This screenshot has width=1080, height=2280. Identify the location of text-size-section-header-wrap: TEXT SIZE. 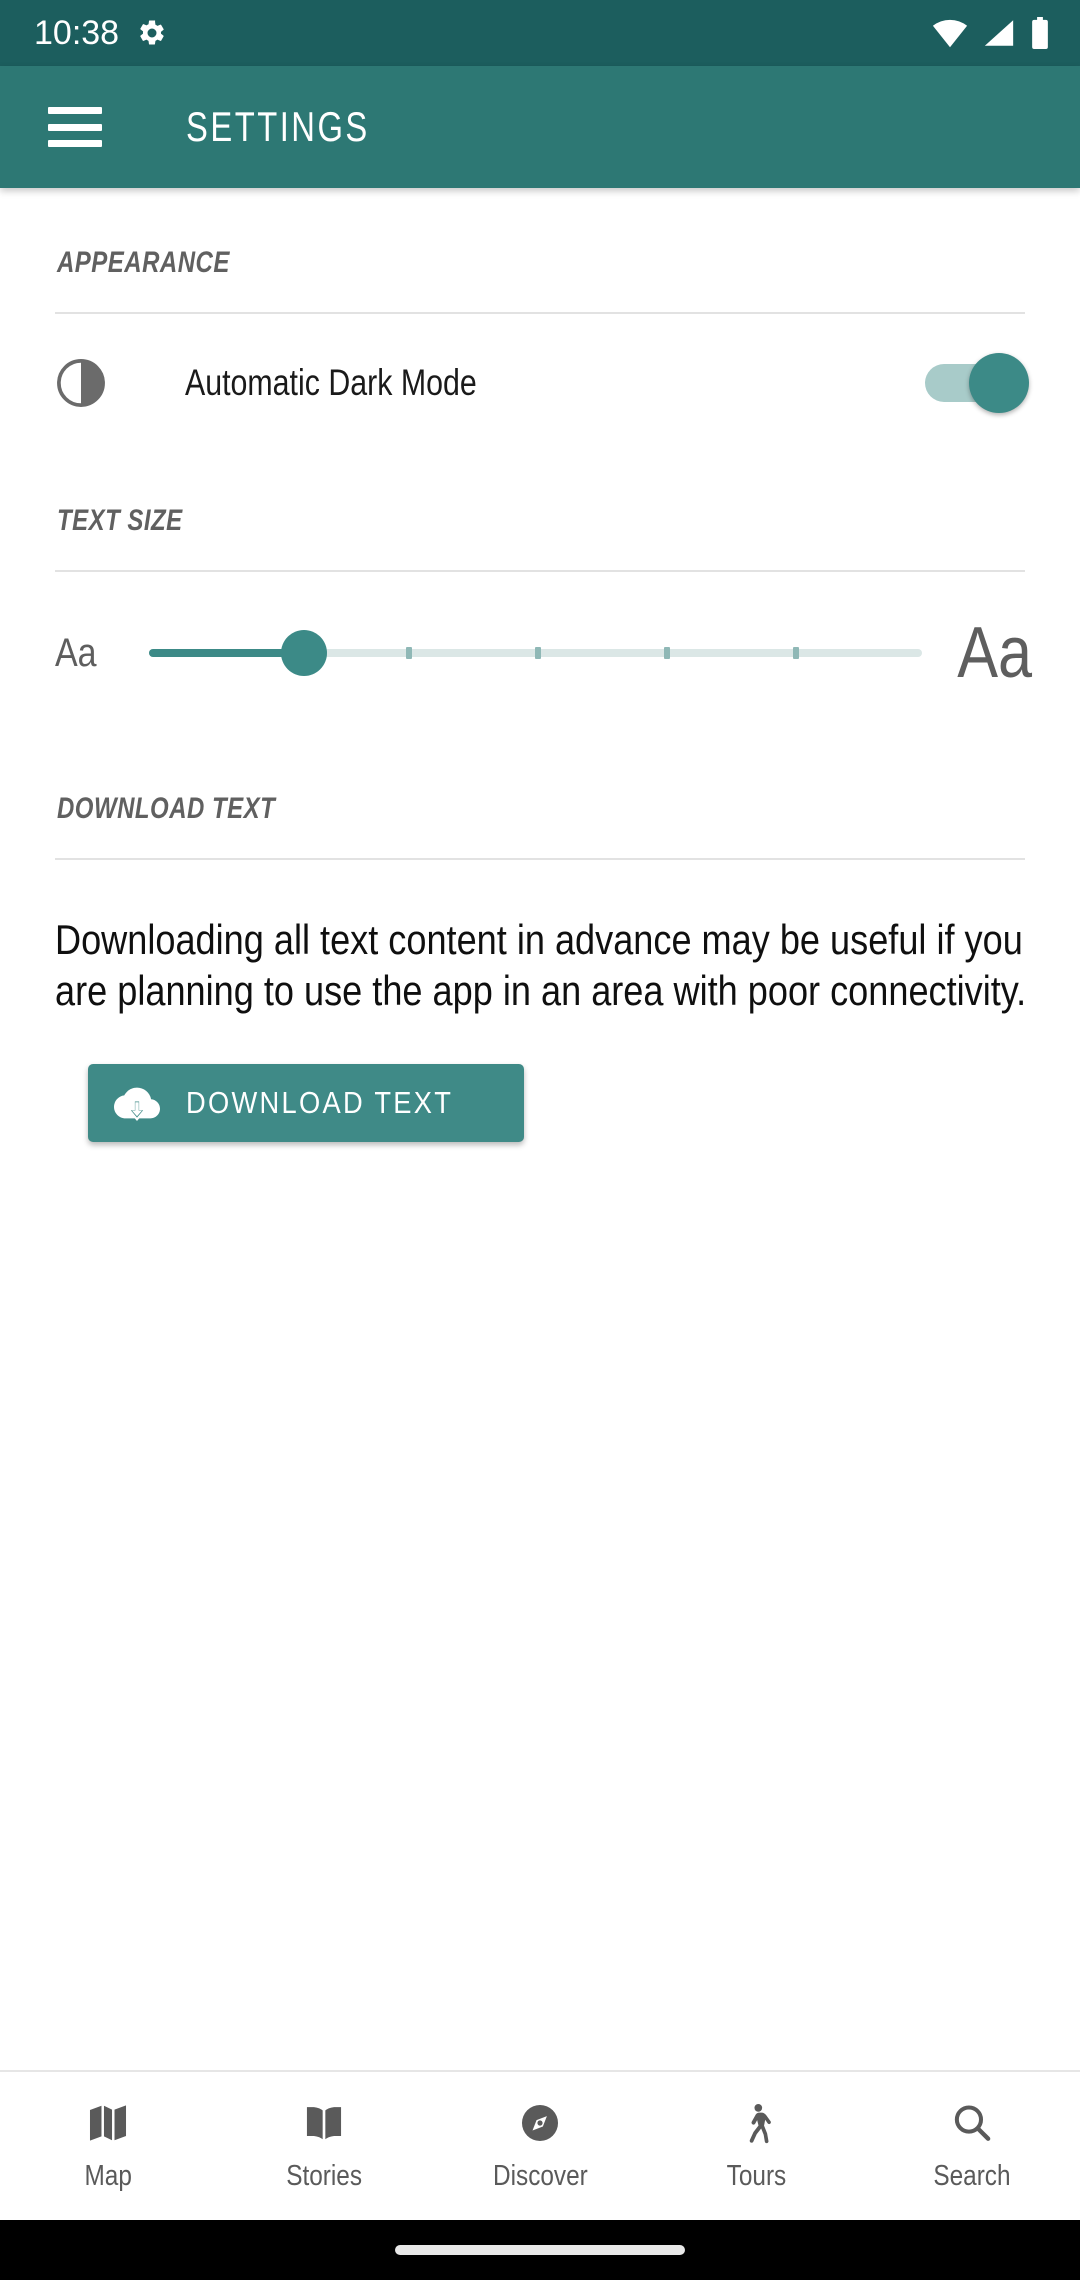
(540, 490).